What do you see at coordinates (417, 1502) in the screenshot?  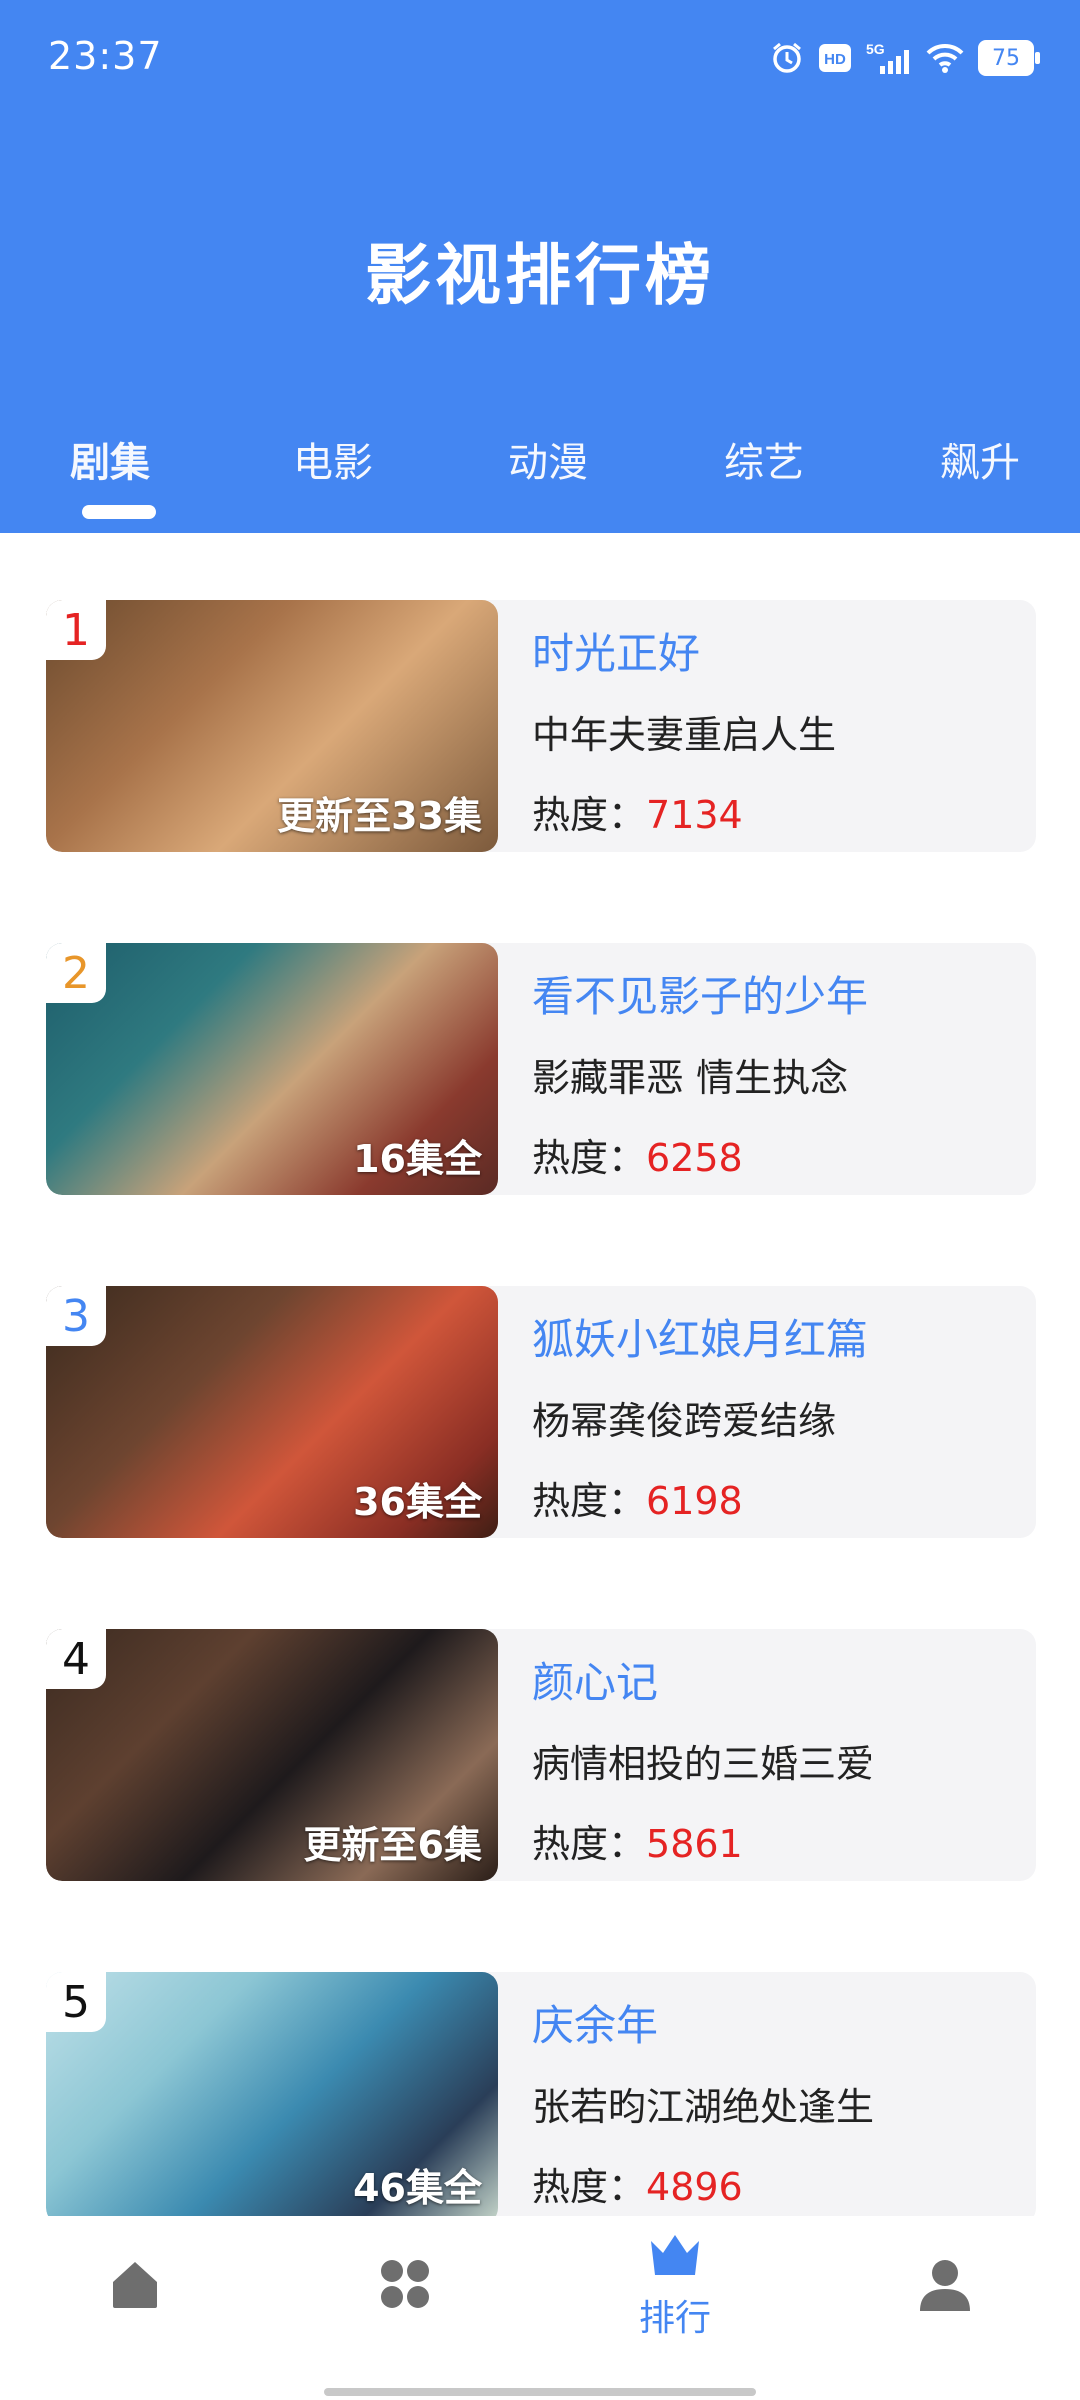 I see `episode-status: 36集全` at bounding box center [417, 1502].